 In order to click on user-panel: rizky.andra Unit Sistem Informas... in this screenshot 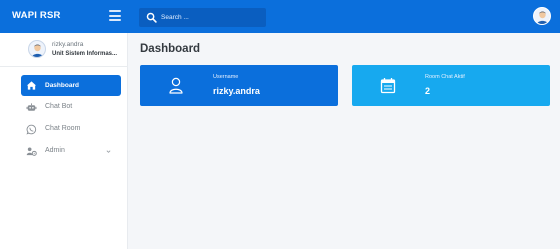, I will do `click(64, 50)`.